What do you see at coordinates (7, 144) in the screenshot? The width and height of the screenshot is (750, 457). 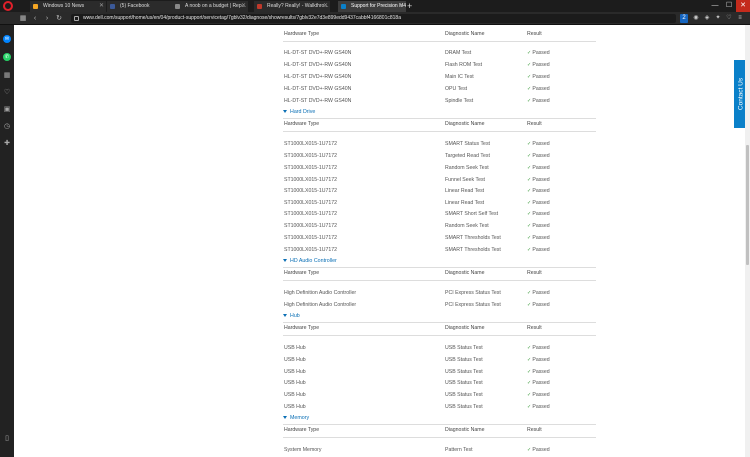 I see `extensions-icon: ✚` at bounding box center [7, 144].